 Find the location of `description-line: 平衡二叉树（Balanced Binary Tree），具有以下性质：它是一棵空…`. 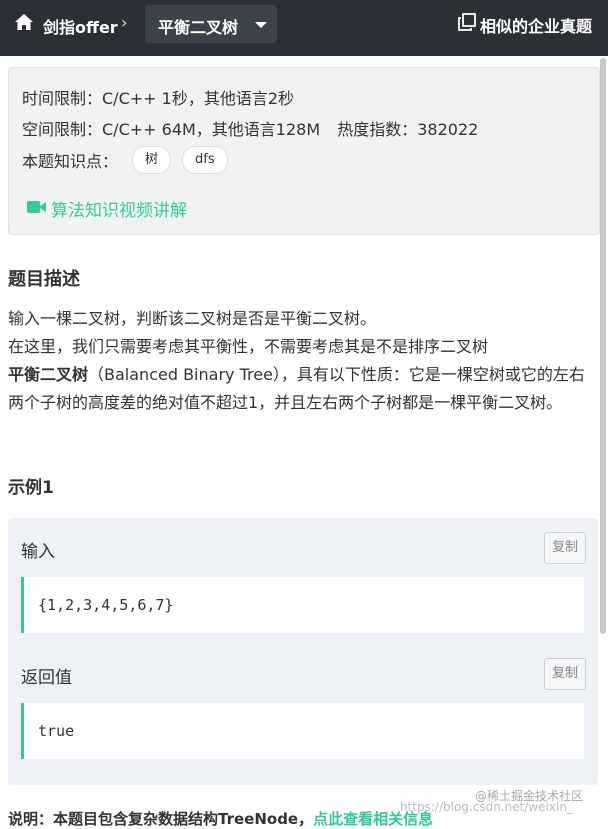

description-line: 平衡二叉树（Balanced Binary Tree），具有以下性质：它是一棵空… is located at coordinates (304, 389).